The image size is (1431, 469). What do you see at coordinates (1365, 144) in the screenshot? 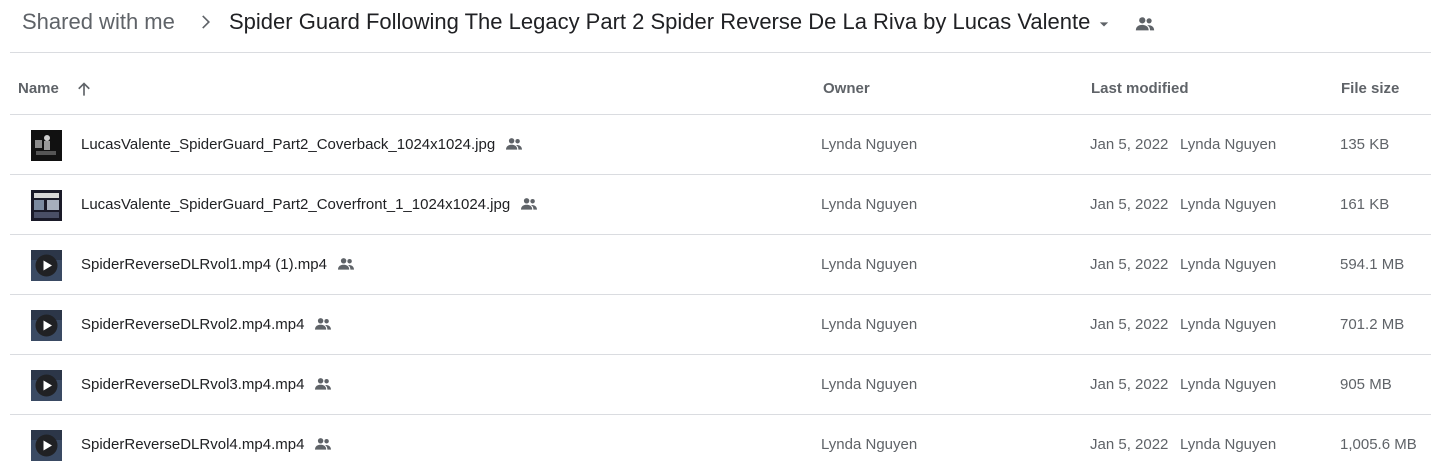
I see `file-size-cell: 135 KB` at bounding box center [1365, 144].